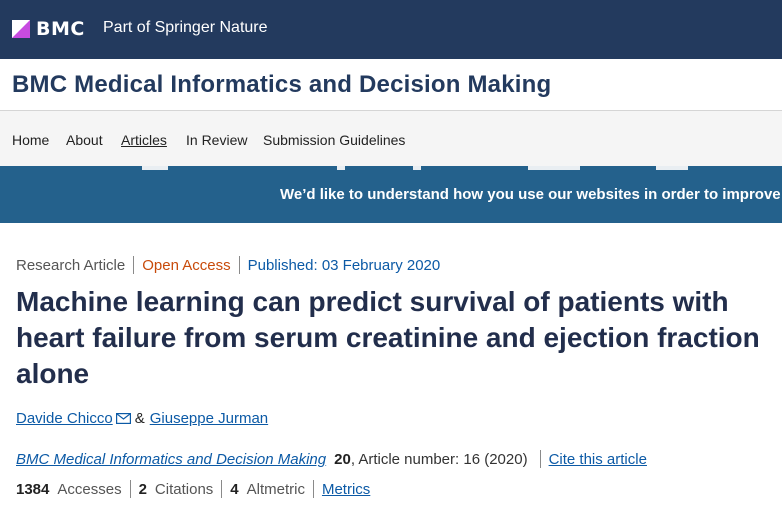 Image resolution: width=782 pixels, height=513 pixels. Describe the element at coordinates (346, 489) in the screenshot. I see `metrics-link: Metrics` at that location.